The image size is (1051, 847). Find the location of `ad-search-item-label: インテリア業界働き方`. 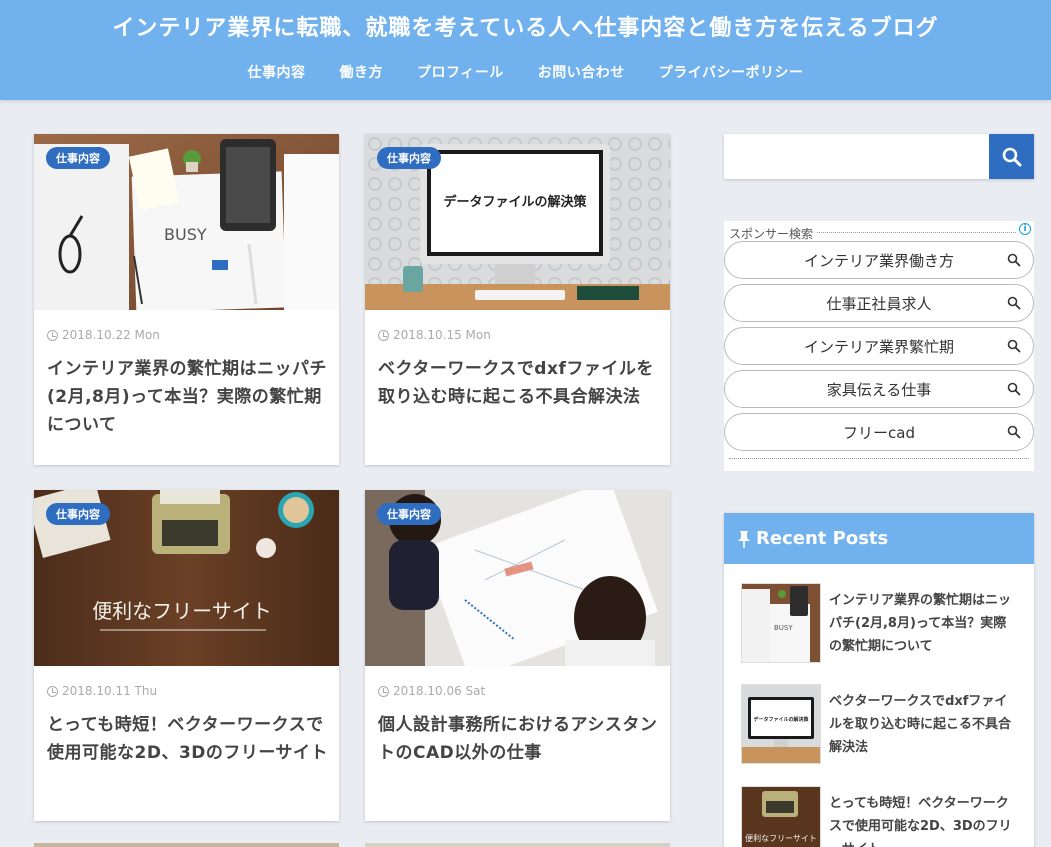

ad-search-item-label: インテリア業界働き方 is located at coordinates (878, 260).